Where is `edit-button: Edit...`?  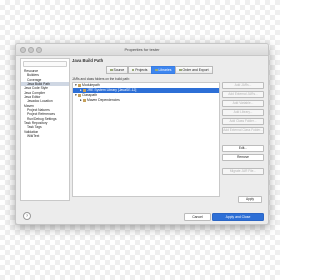
edit-button: Edit... is located at coordinates (243, 148).